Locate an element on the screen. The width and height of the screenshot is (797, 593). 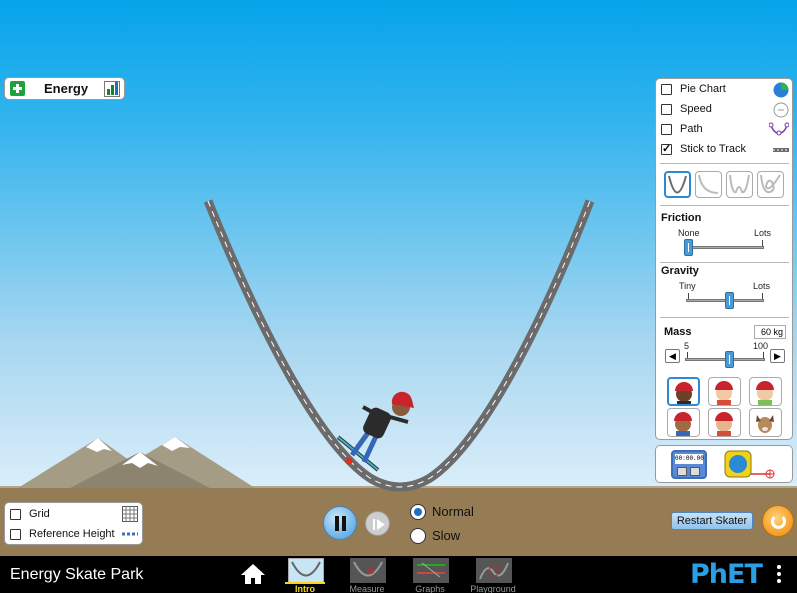
pie-chart-icon is located at coordinates (781, 90).